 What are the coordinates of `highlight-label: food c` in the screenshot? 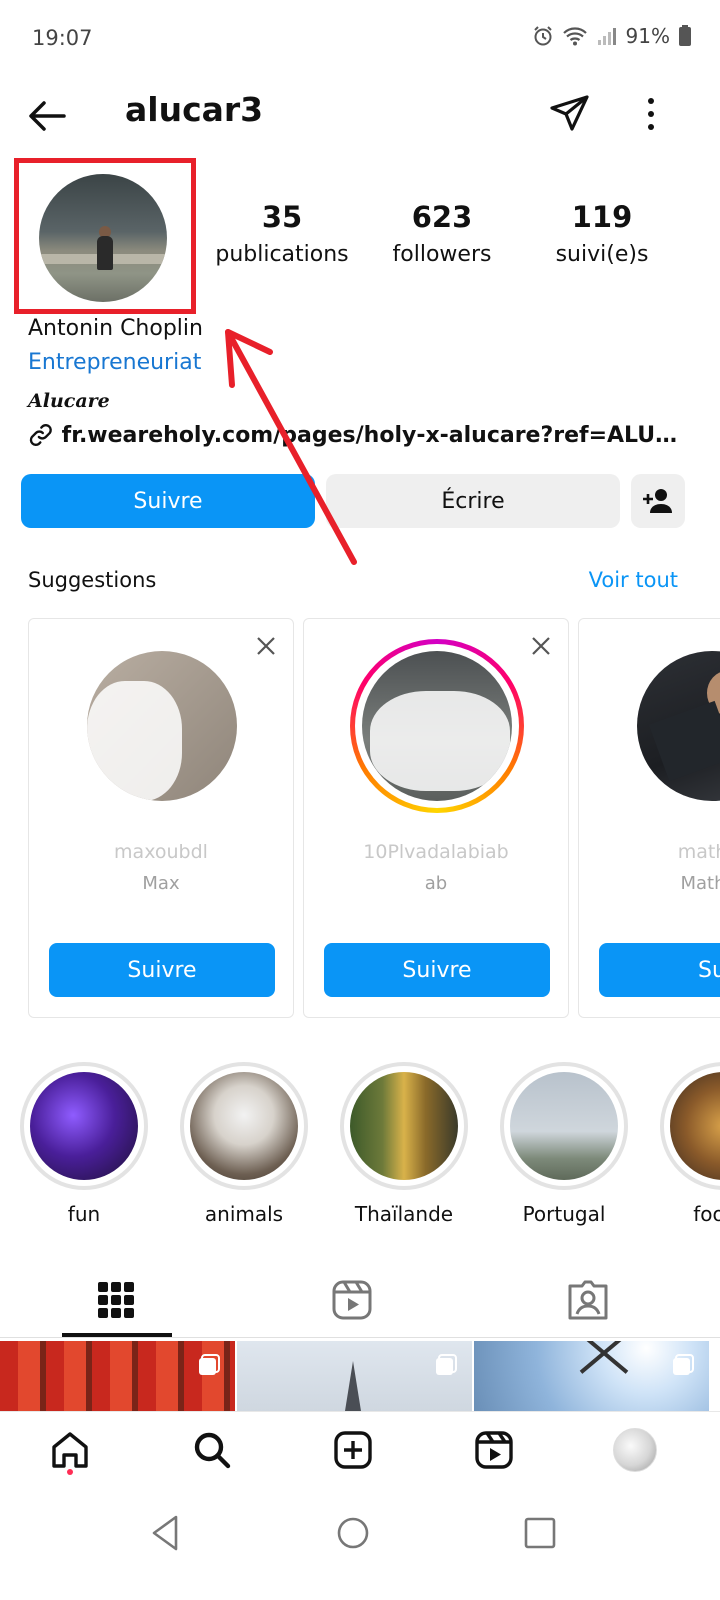 It's located at (706, 1214).